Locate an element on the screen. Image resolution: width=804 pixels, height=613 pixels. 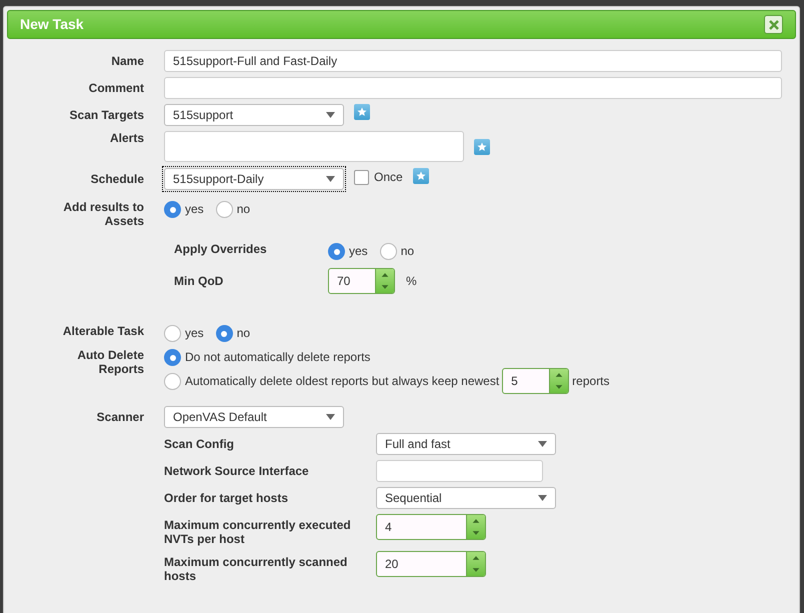
dropdown: 515support is located at coordinates (254, 115).